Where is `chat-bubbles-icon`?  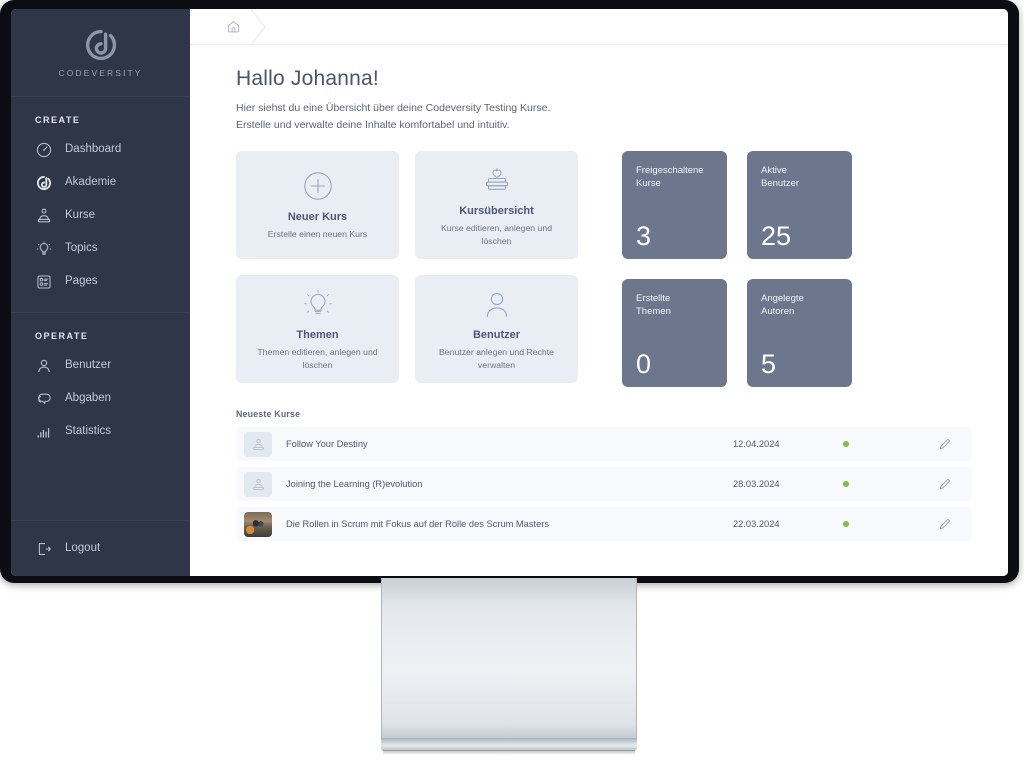
chat-bubbles-icon is located at coordinates (43, 398).